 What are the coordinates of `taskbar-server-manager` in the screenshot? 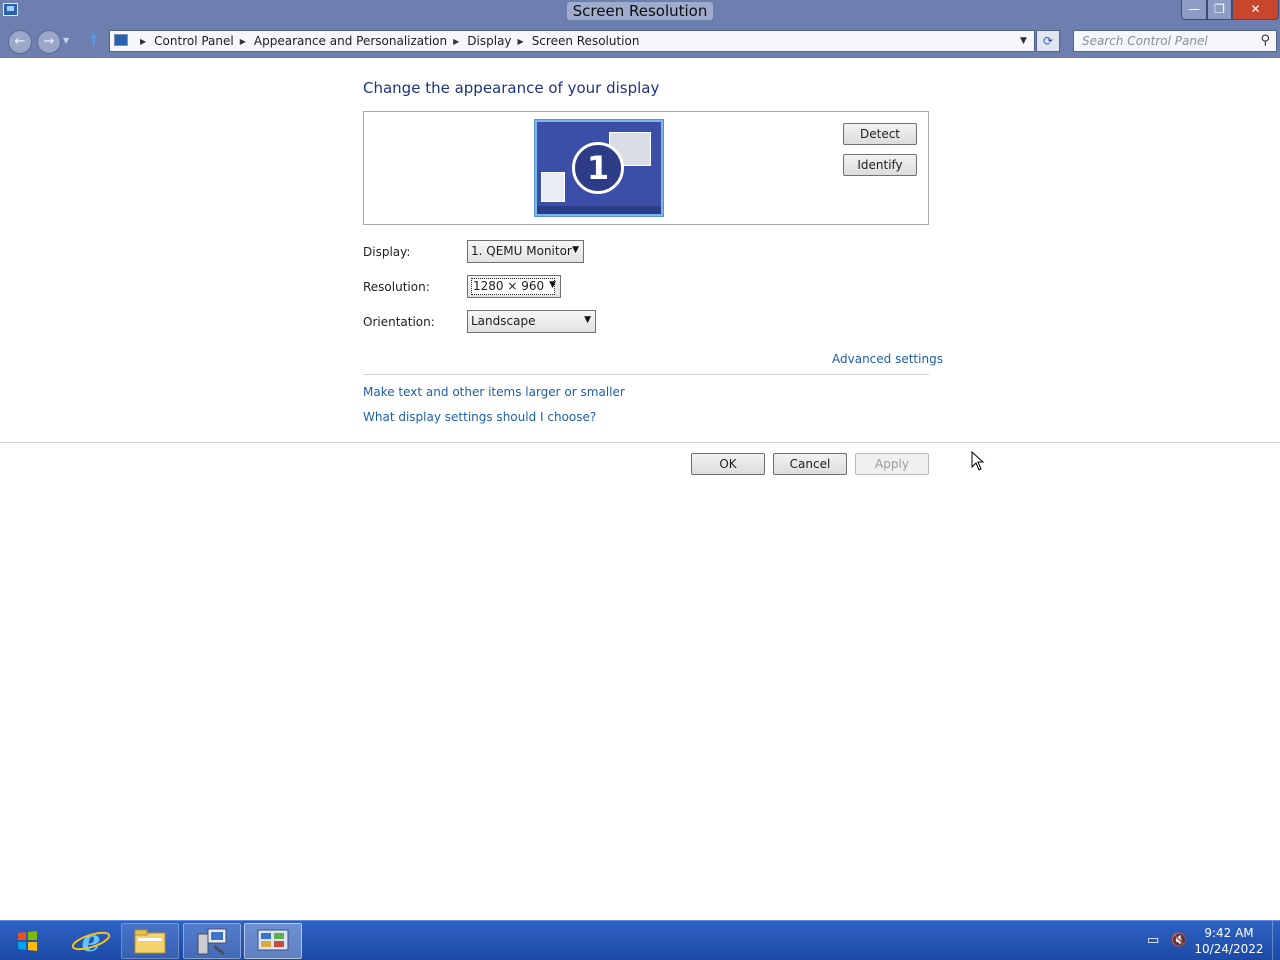 It's located at (212, 941).